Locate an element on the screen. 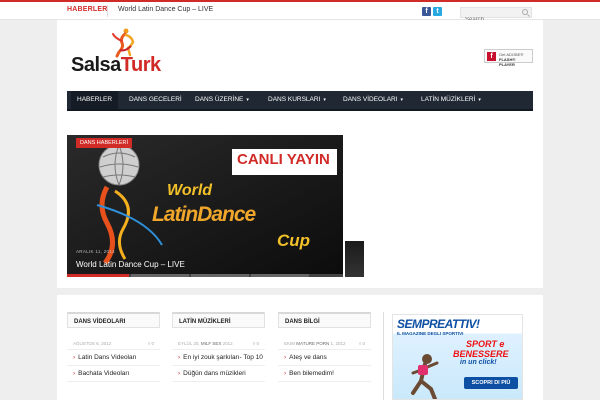  wldc-logo-word-cup: Cup is located at coordinates (294, 240).